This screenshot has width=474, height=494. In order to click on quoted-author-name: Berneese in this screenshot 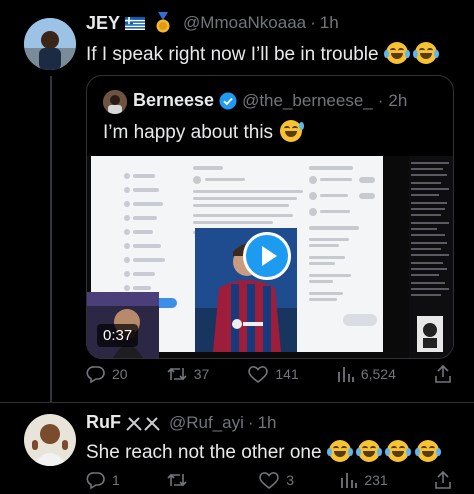, I will do `click(174, 100)`.